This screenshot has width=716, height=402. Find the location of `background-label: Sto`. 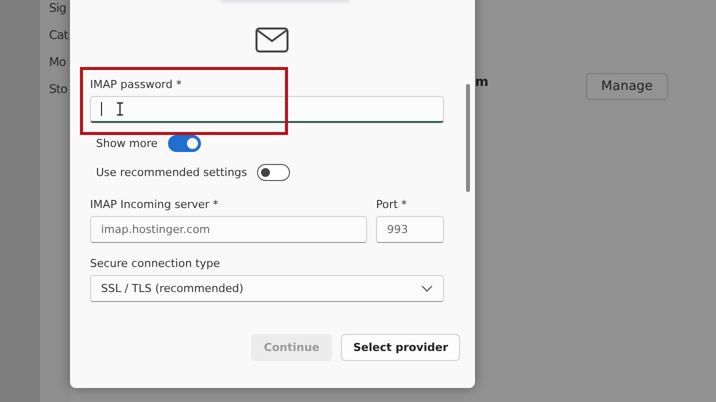

background-label: Sto is located at coordinates (58, 89).